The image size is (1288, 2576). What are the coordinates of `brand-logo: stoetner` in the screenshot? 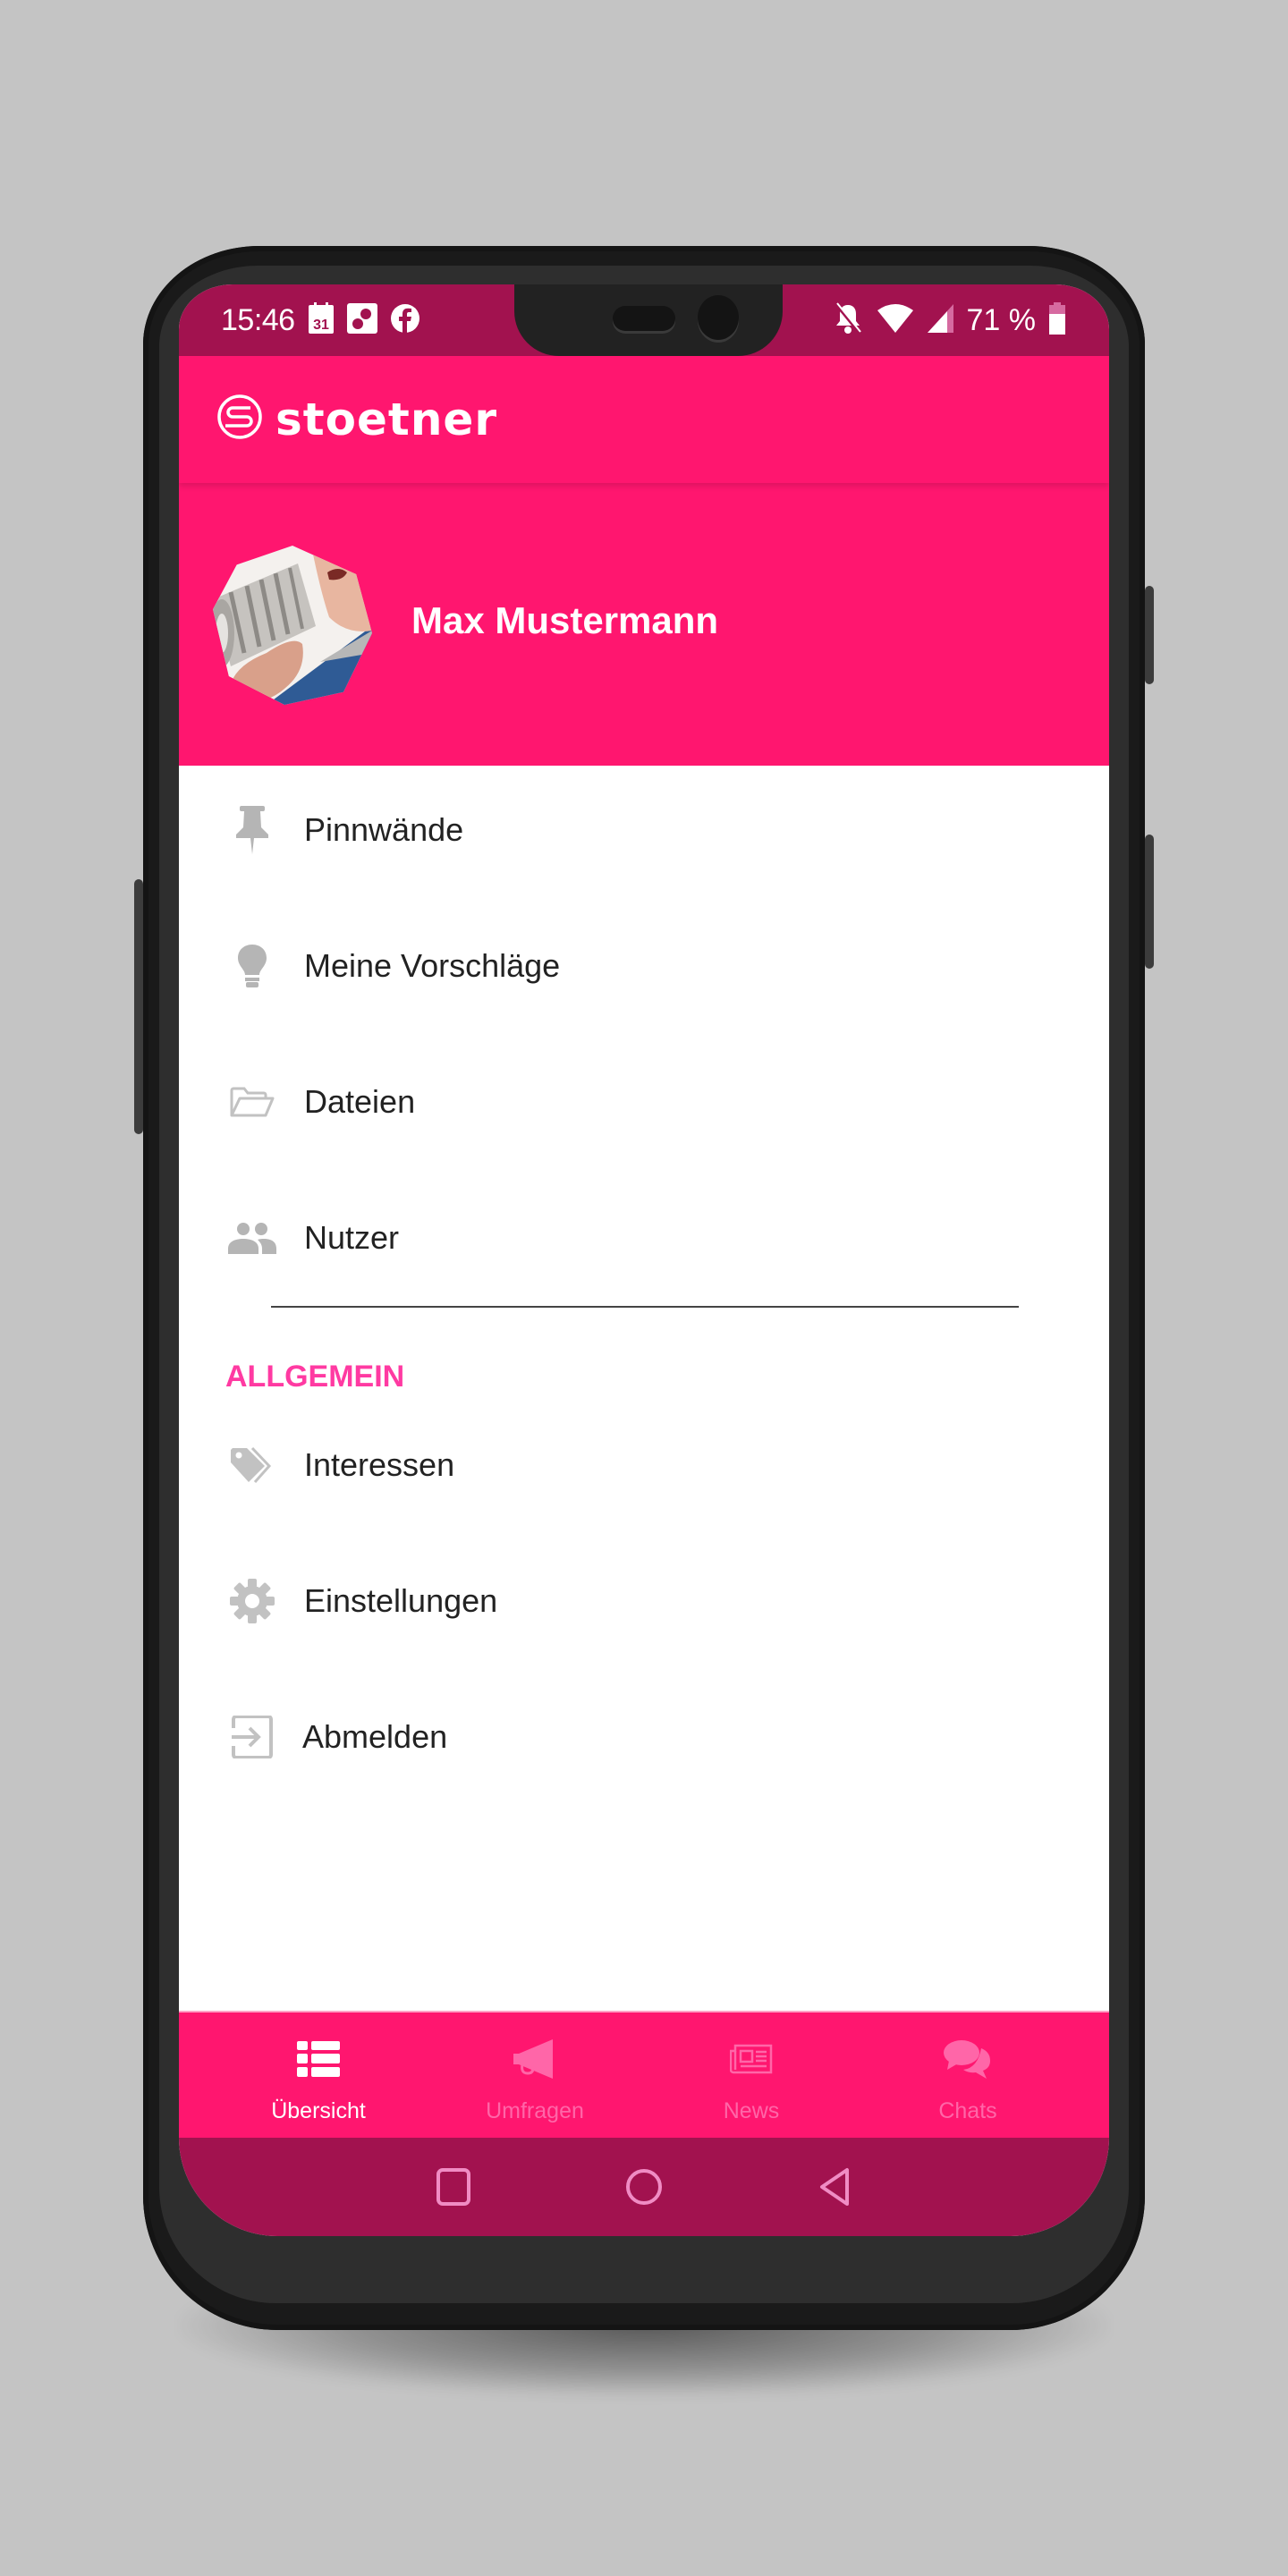 It's located at (356, 419).